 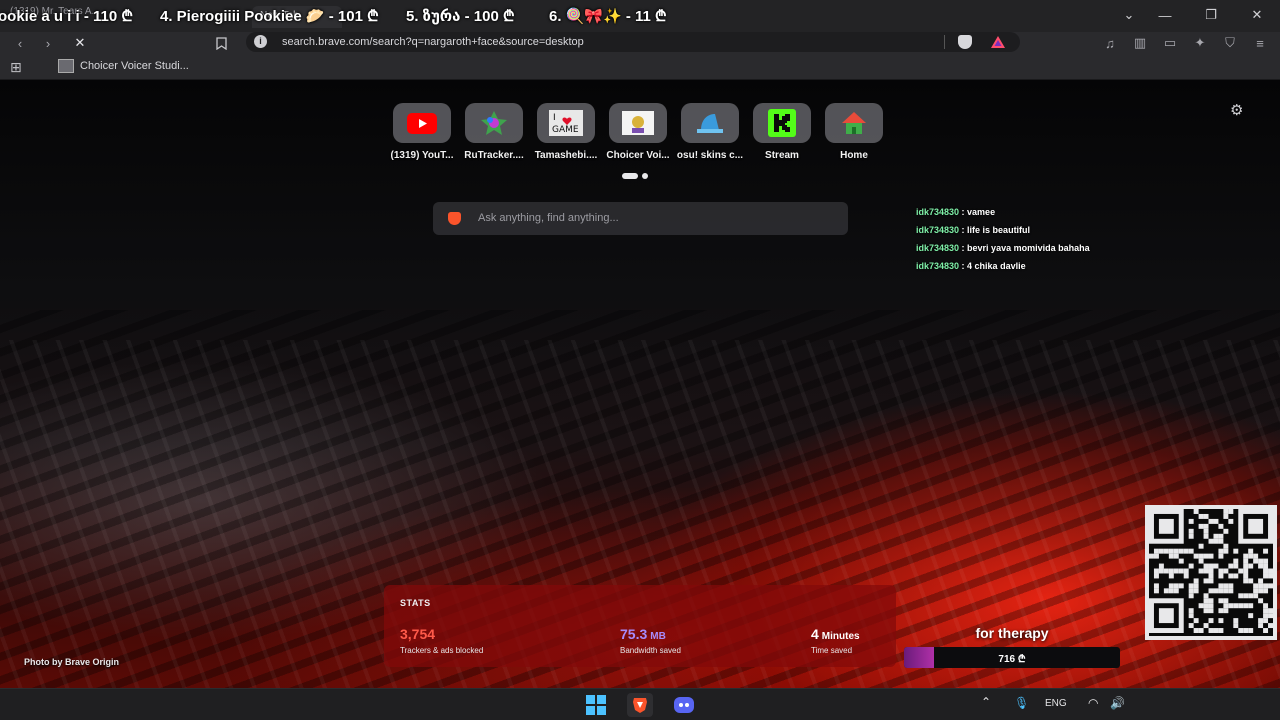 What do you see at coordinates (1260, 43) in the screenshot?
I see `menu-button: ≡` at bounding box center [1260, 43].